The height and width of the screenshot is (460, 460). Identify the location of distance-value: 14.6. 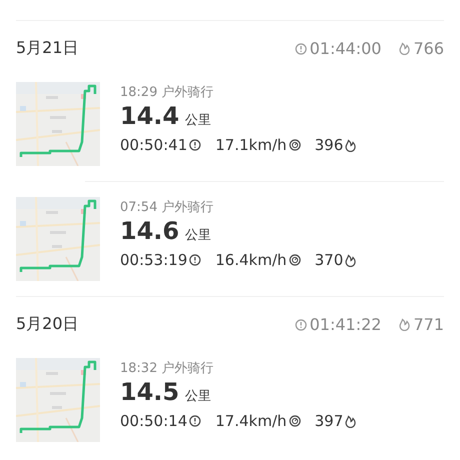
(150, 231).